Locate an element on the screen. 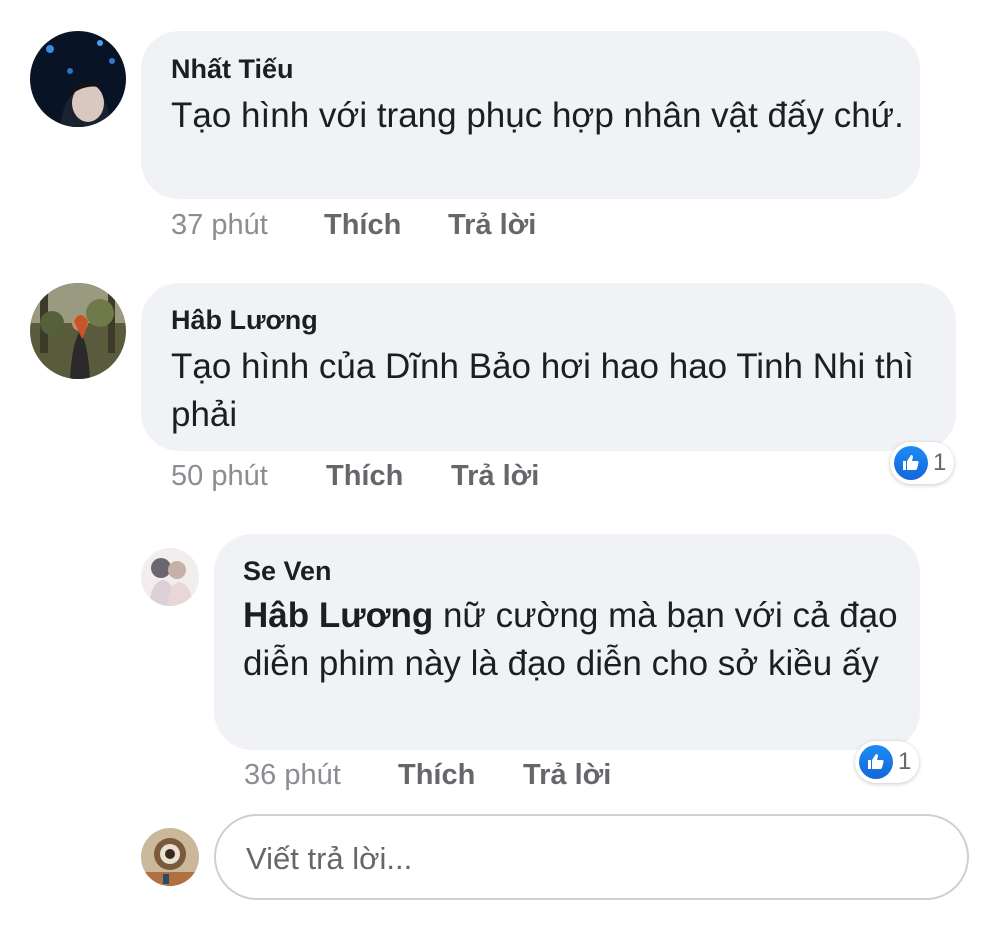 This screenshot has width=1000, height=925. mention-tag: Hâb Lương is located at coordinates (338, 615).